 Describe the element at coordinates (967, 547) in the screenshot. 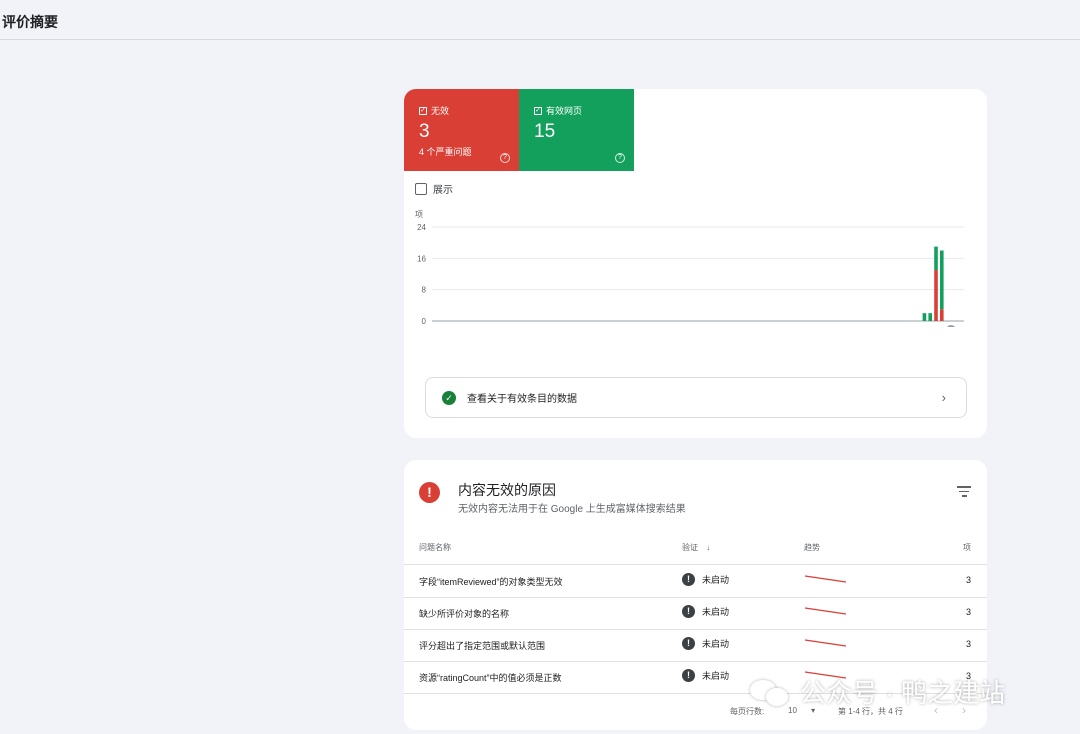

I see `column-header-count: 项` at that location.